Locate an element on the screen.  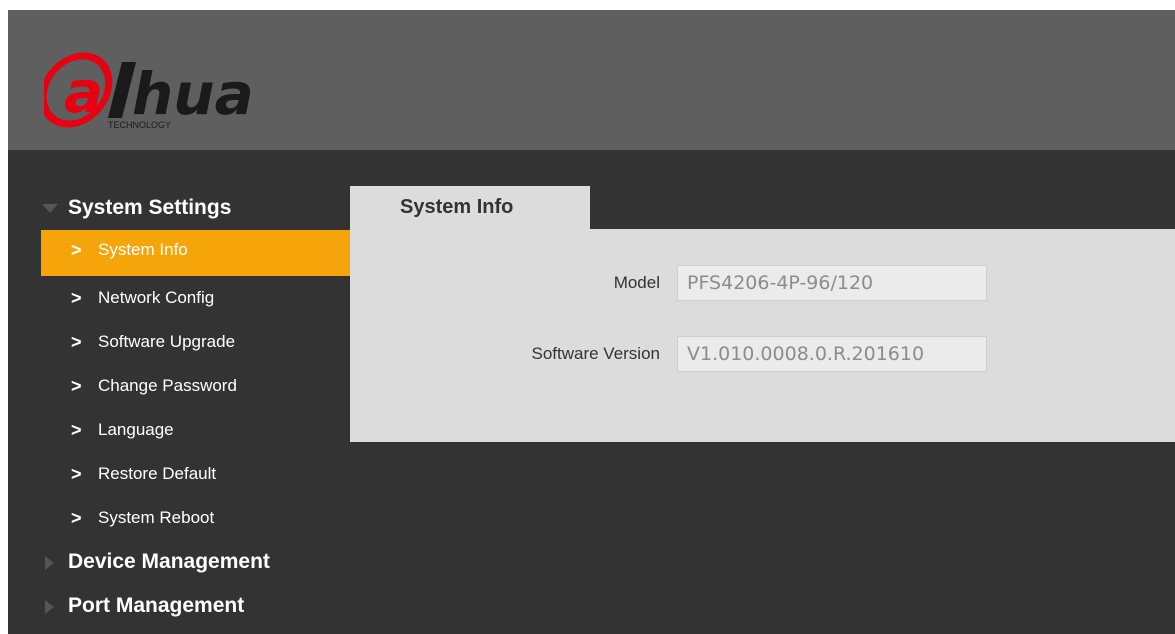
sidebar-group-port-management: Port Management is located at coordinates (179, 606).